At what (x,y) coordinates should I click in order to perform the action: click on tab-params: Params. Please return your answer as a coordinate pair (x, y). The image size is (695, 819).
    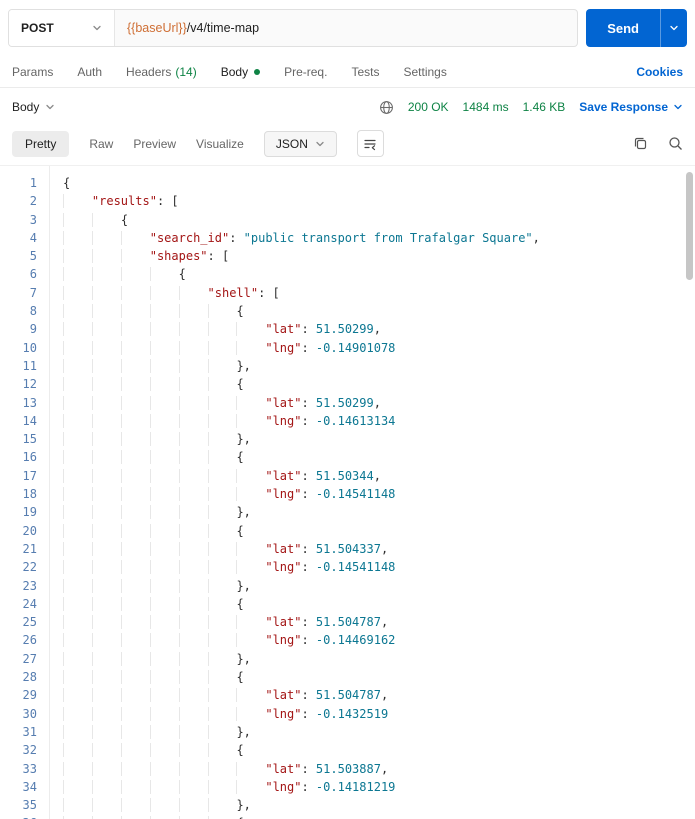
    Looking at the image, I should click on (32, 72).